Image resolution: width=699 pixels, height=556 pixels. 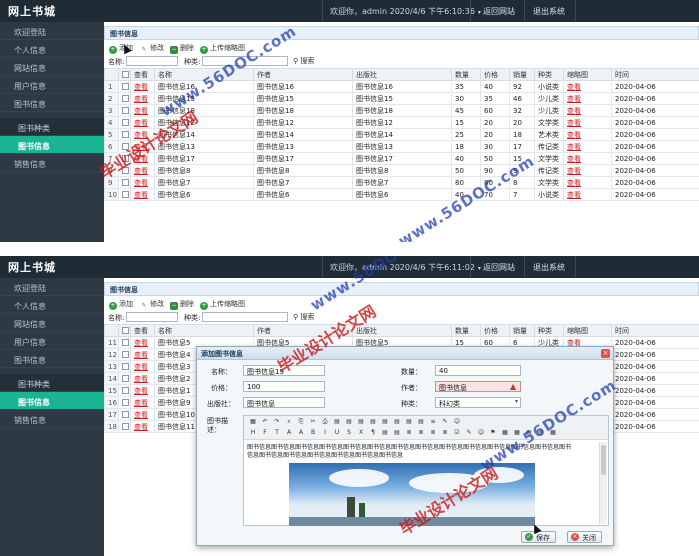 I want to click on editor-tool-icon: ↷, so click(x=277, y=422).